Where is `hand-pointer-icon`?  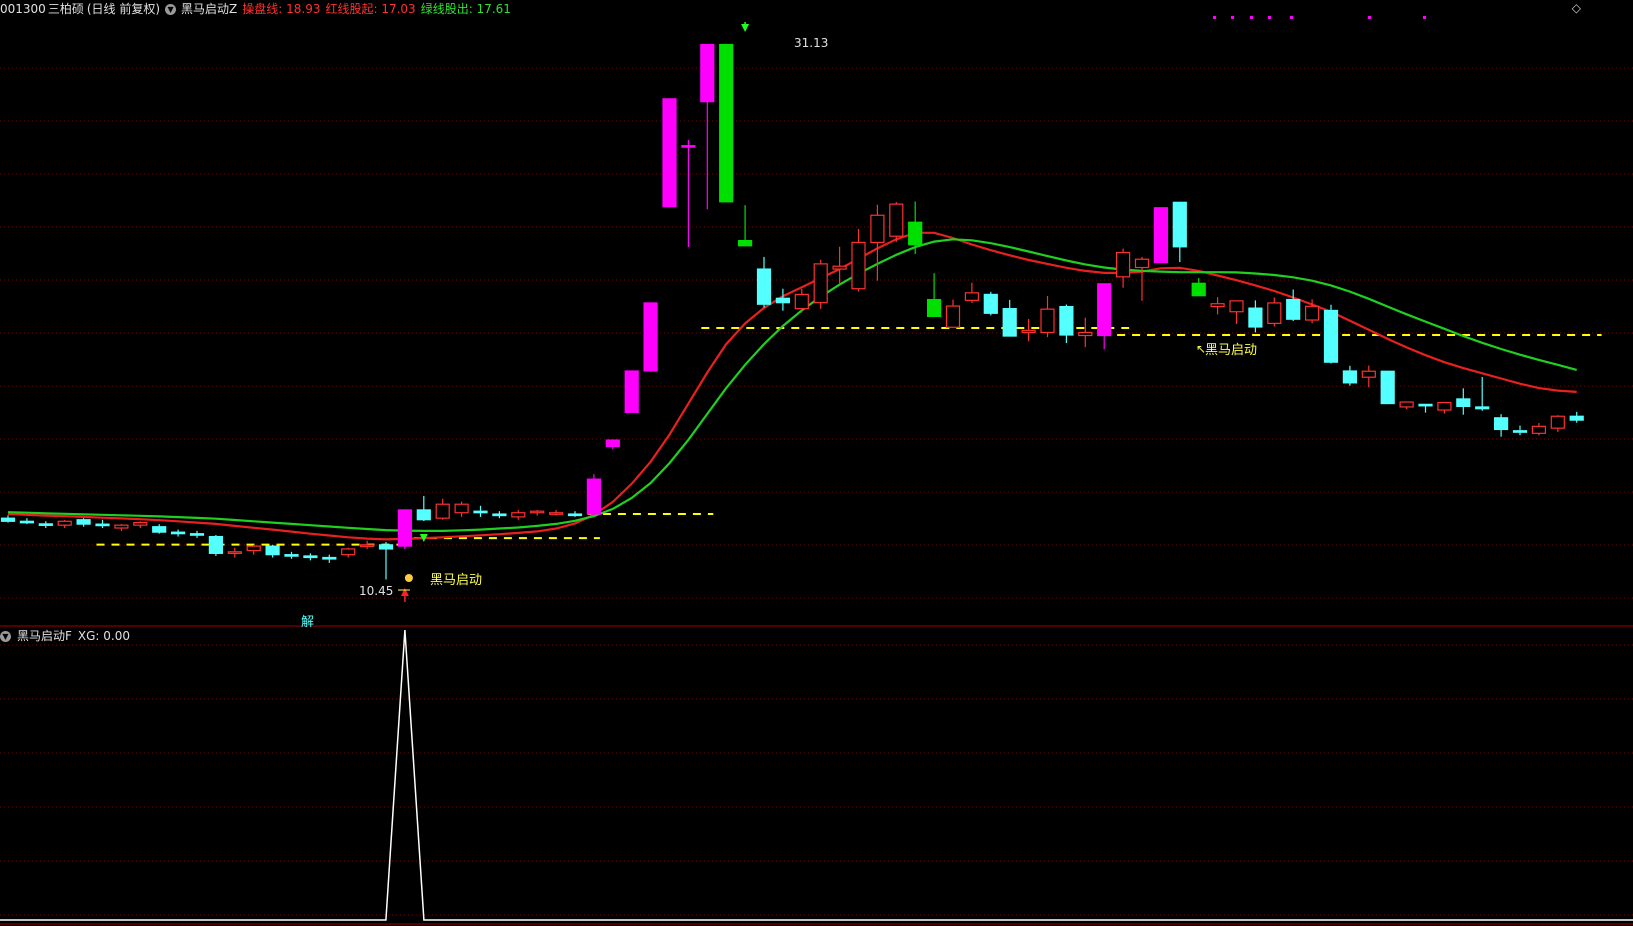 hand-pointer-icon is located at coordinates (408, 578).